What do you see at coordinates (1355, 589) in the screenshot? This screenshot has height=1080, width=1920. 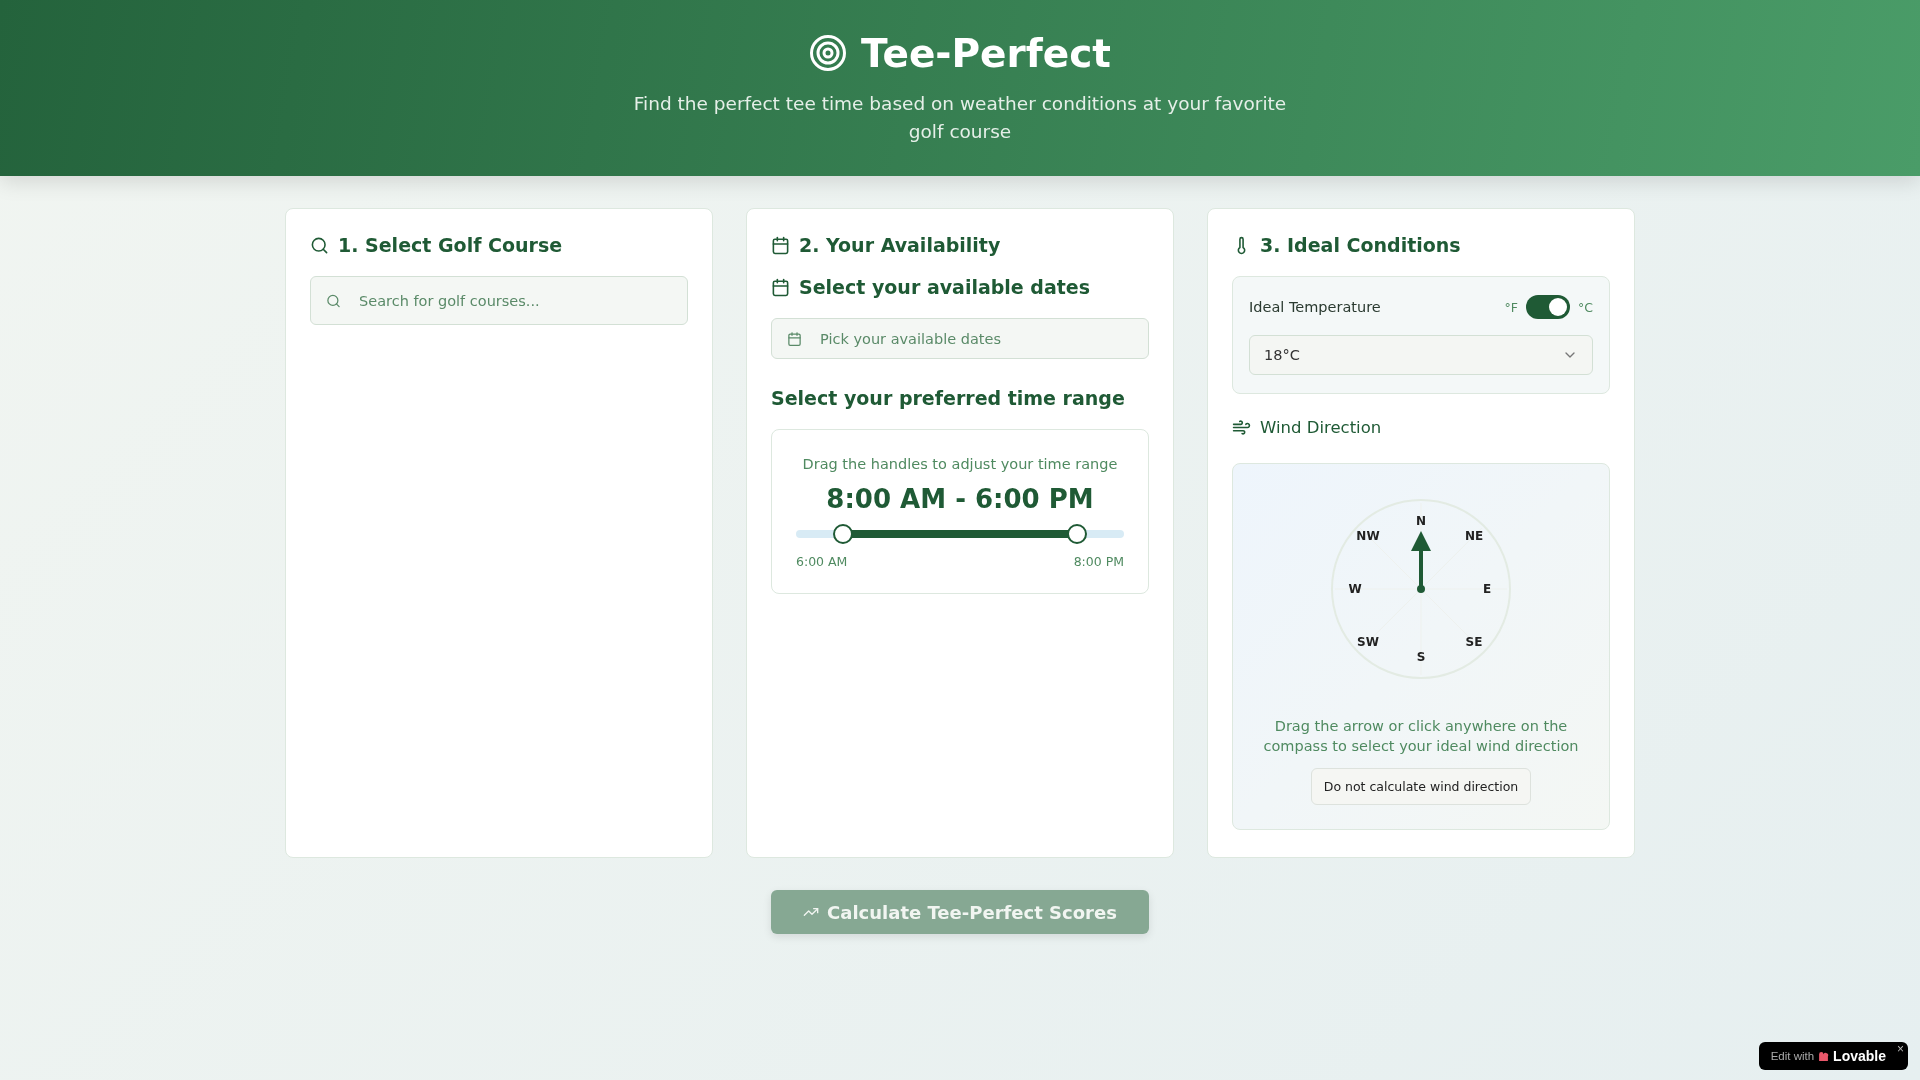 I see `compass-label: W` at bounding box center [1355, 589].